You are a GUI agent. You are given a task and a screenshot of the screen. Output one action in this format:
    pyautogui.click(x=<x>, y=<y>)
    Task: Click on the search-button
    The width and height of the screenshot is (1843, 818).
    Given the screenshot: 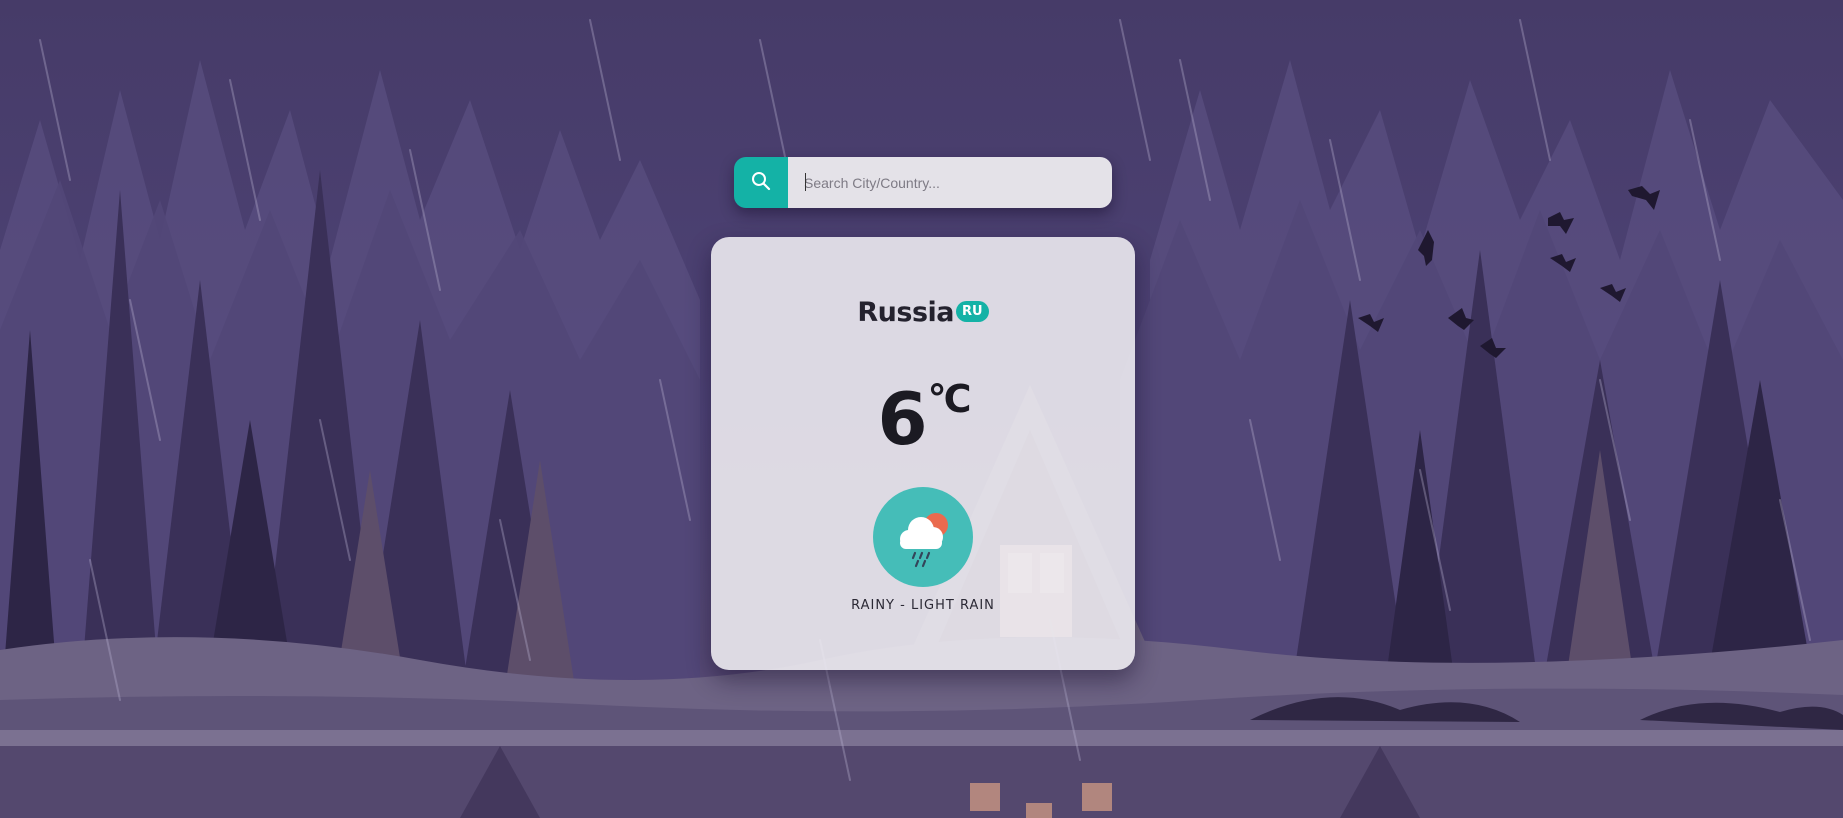 What is the action you would take?
    pyautogui.click(x=761, y=182)
    